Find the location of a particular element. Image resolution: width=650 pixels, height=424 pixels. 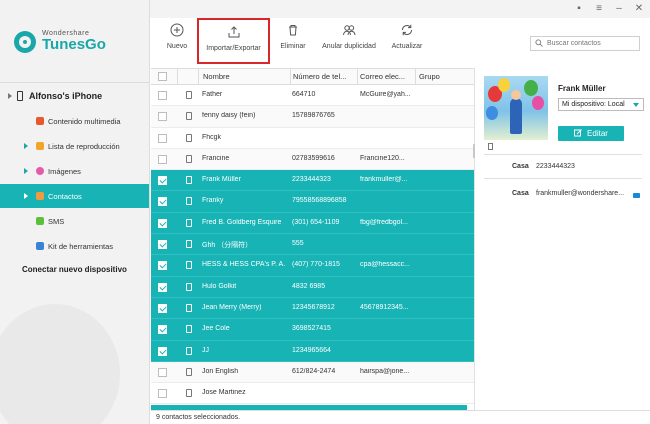

logo-icon is located at coordinates (25, 41).